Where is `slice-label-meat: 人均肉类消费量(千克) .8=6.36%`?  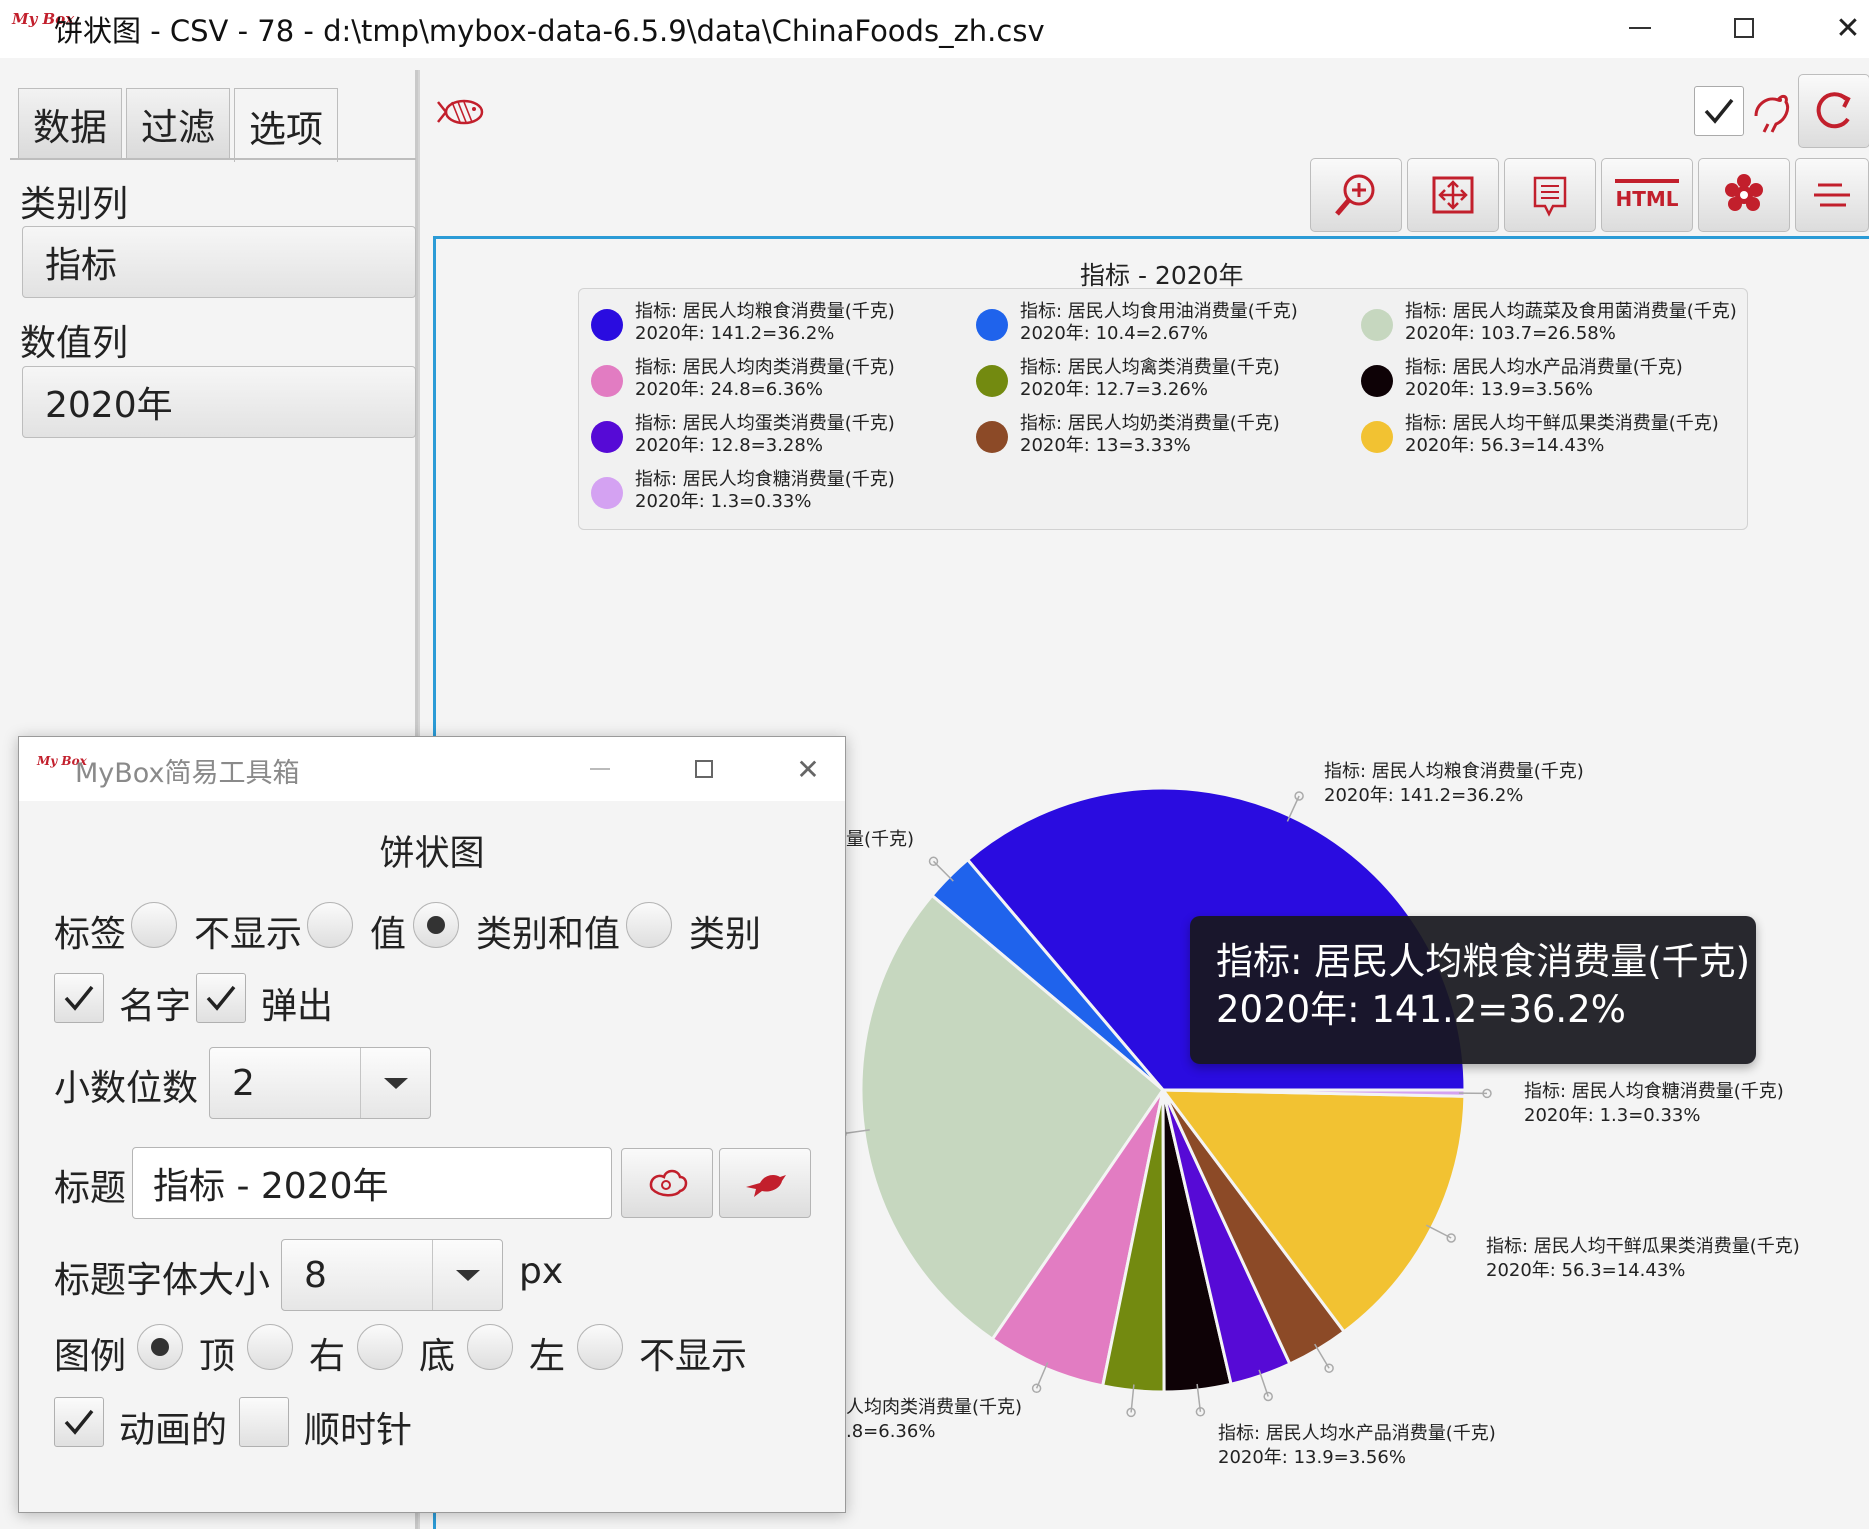
slice-label-meat: 人均肉类消费量(千克) .8=6.36% is located at coordinates (934, 1420).